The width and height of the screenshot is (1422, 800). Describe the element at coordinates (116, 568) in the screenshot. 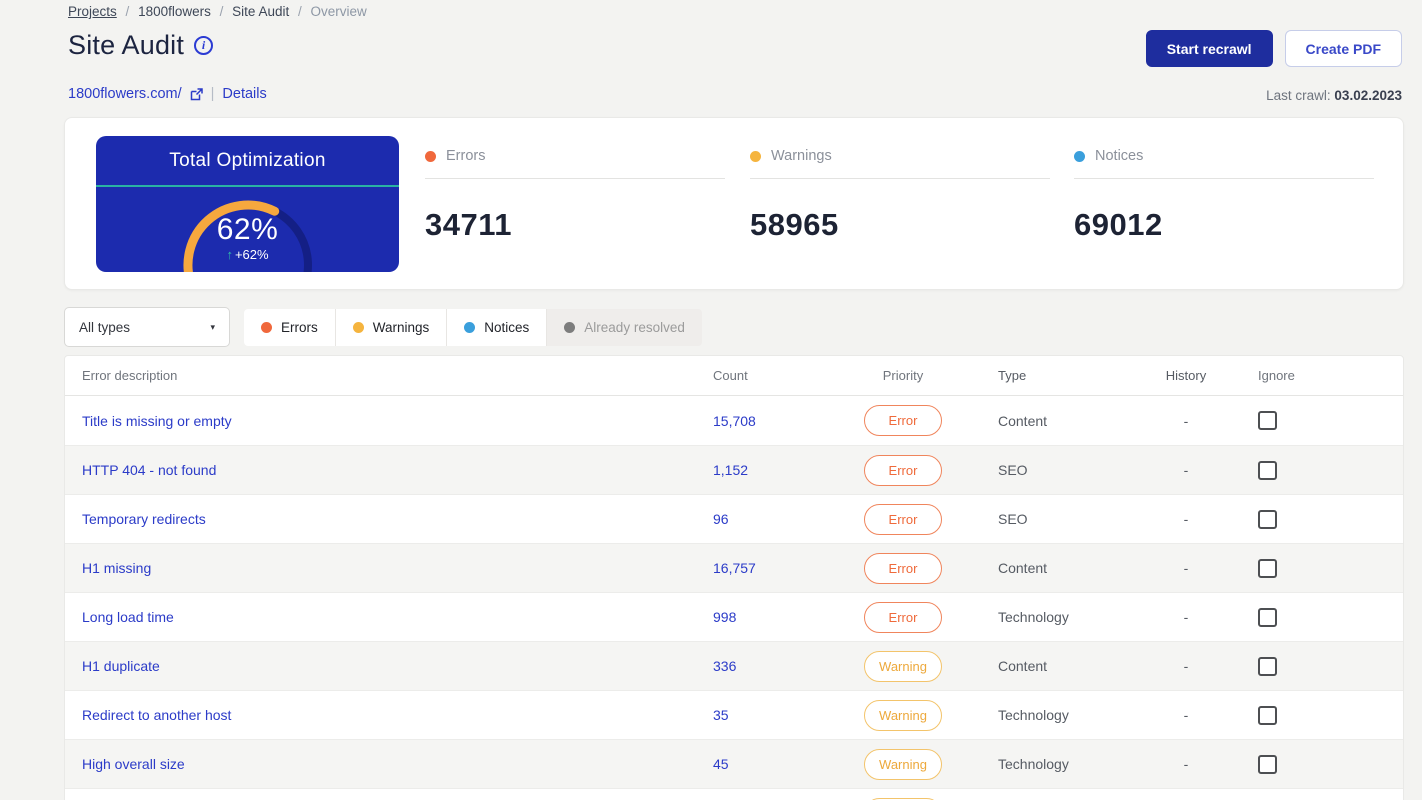

I see `issue-description-link: H1 missing` at that location.